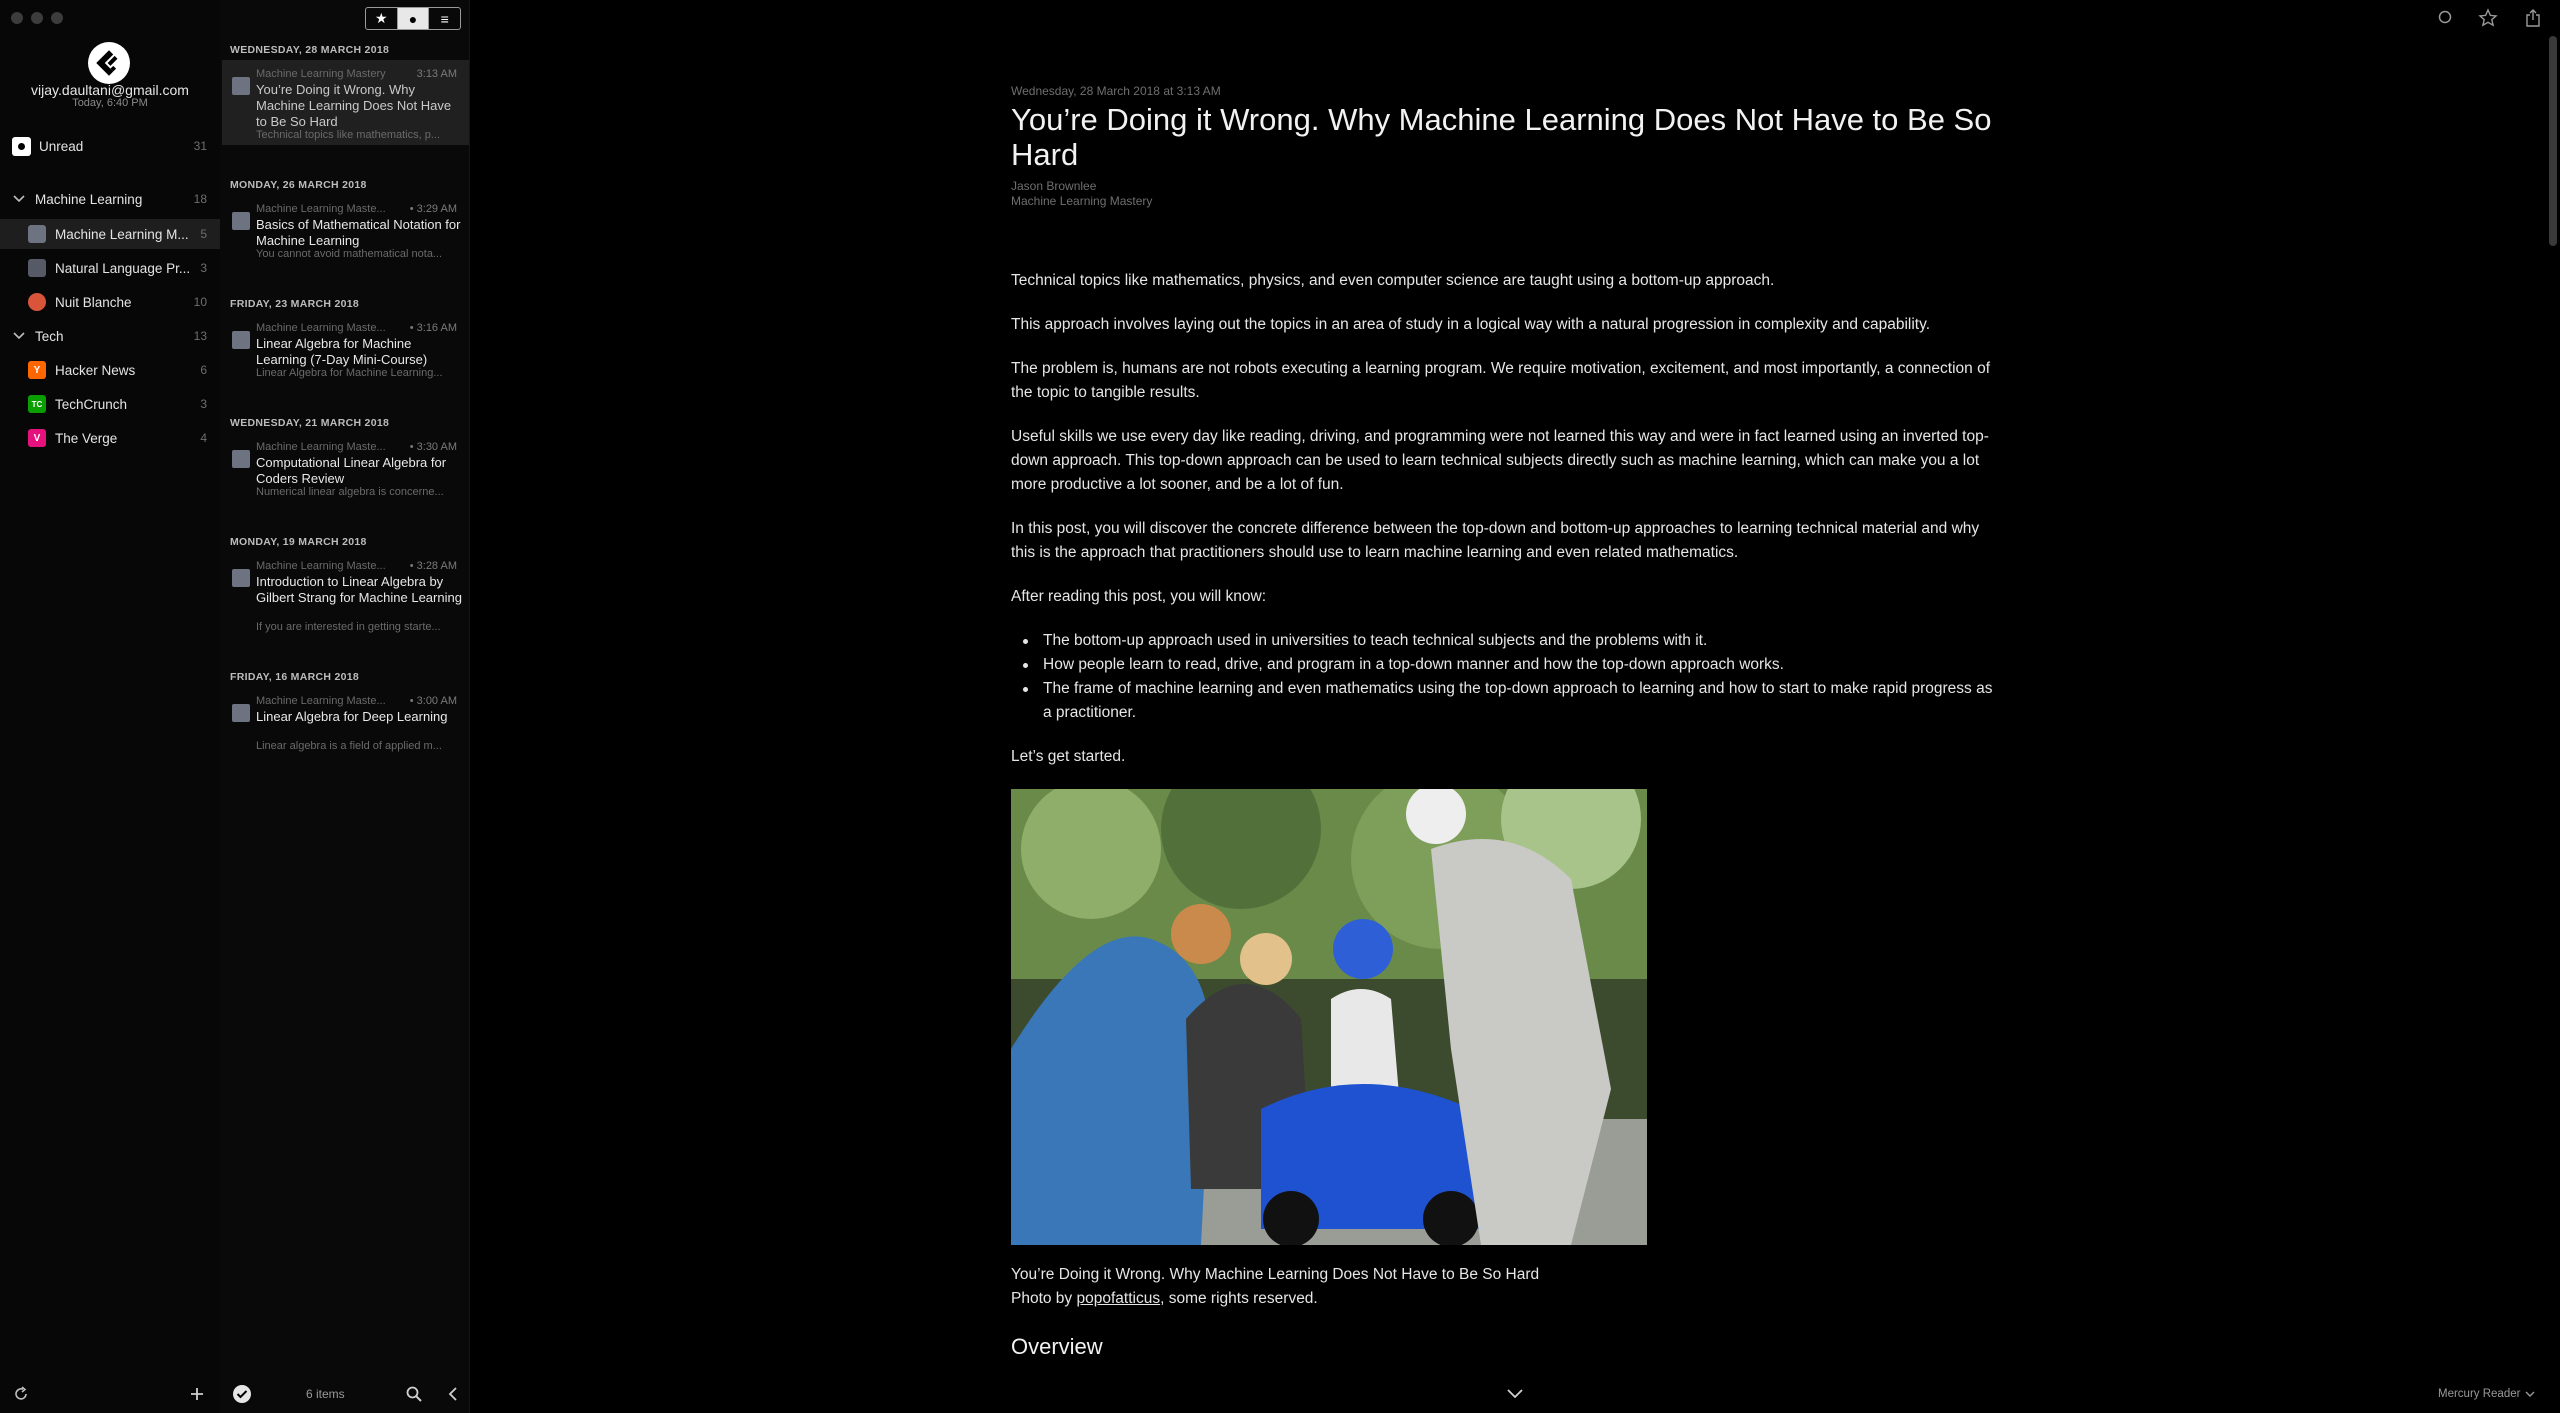 The width and height of the screenshot is (2560, 1413). I want to click on sidebar-group-label: Machine Learning, so click(89, 199).